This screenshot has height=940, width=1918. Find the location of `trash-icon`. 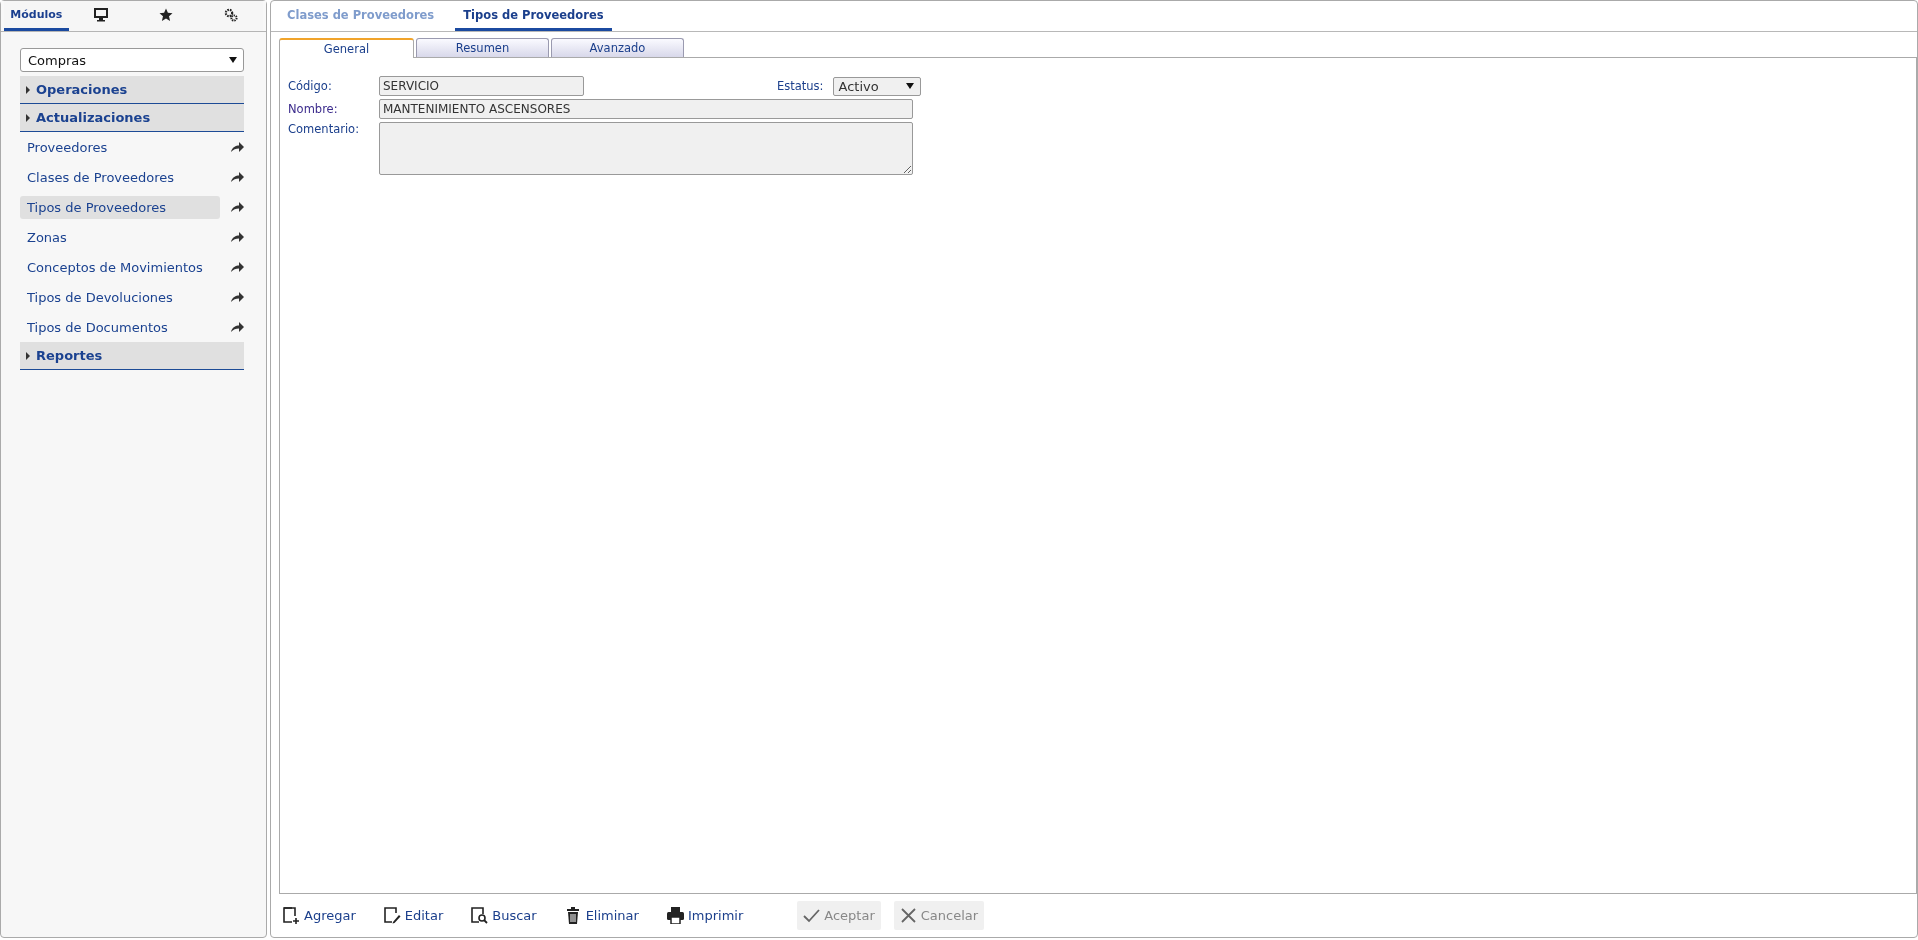

trash-icon is located at coordinates (573, 915).